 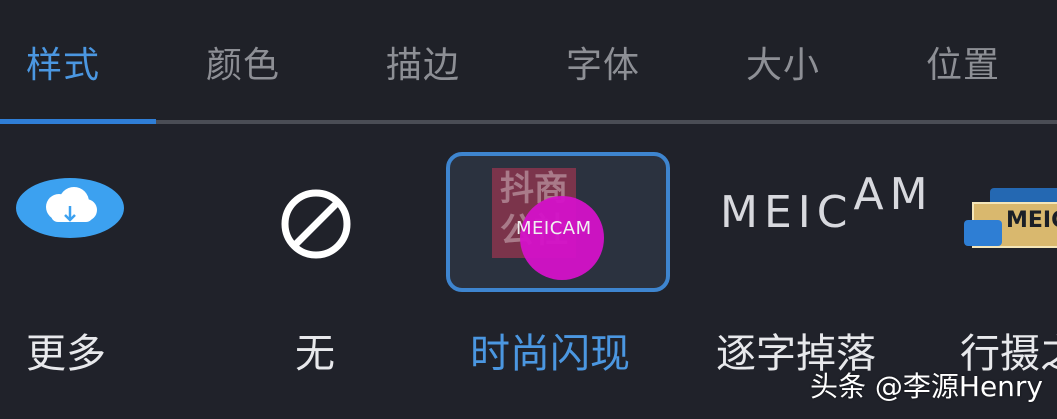 I want to click on none-icon, so click(x=316, y=224).